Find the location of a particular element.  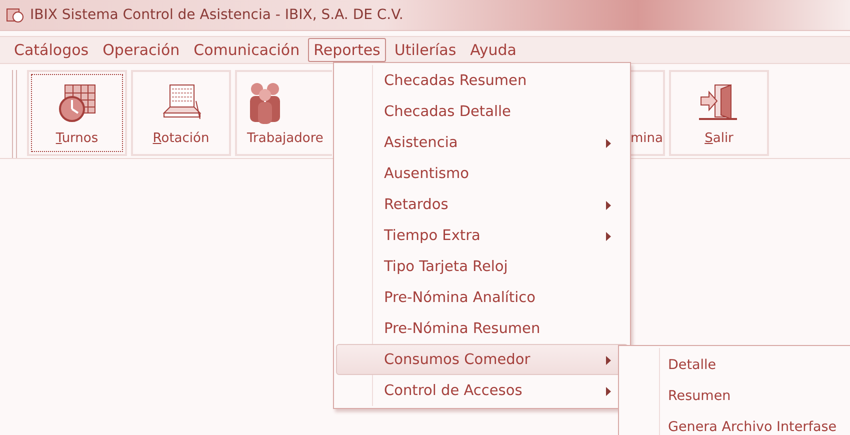

menu-item: Checadas Resumen is located at coordinates (482, 80).